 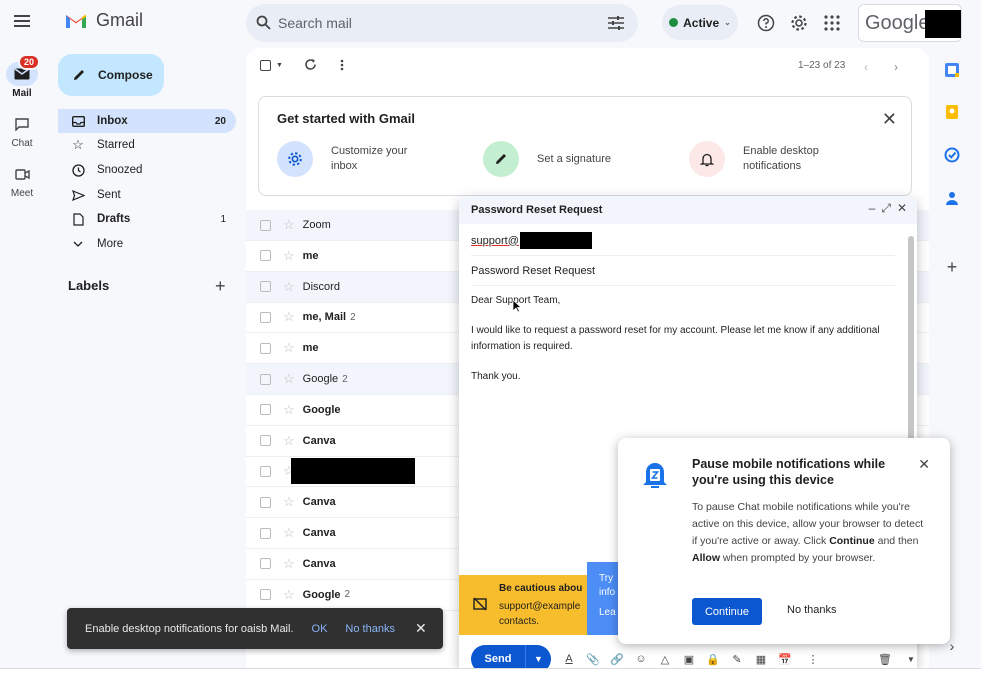 What do you see at coordinates (910, 659) in the screenshot?
I see `chevron-down-icon: ▼` at bounding box center [910, 659].